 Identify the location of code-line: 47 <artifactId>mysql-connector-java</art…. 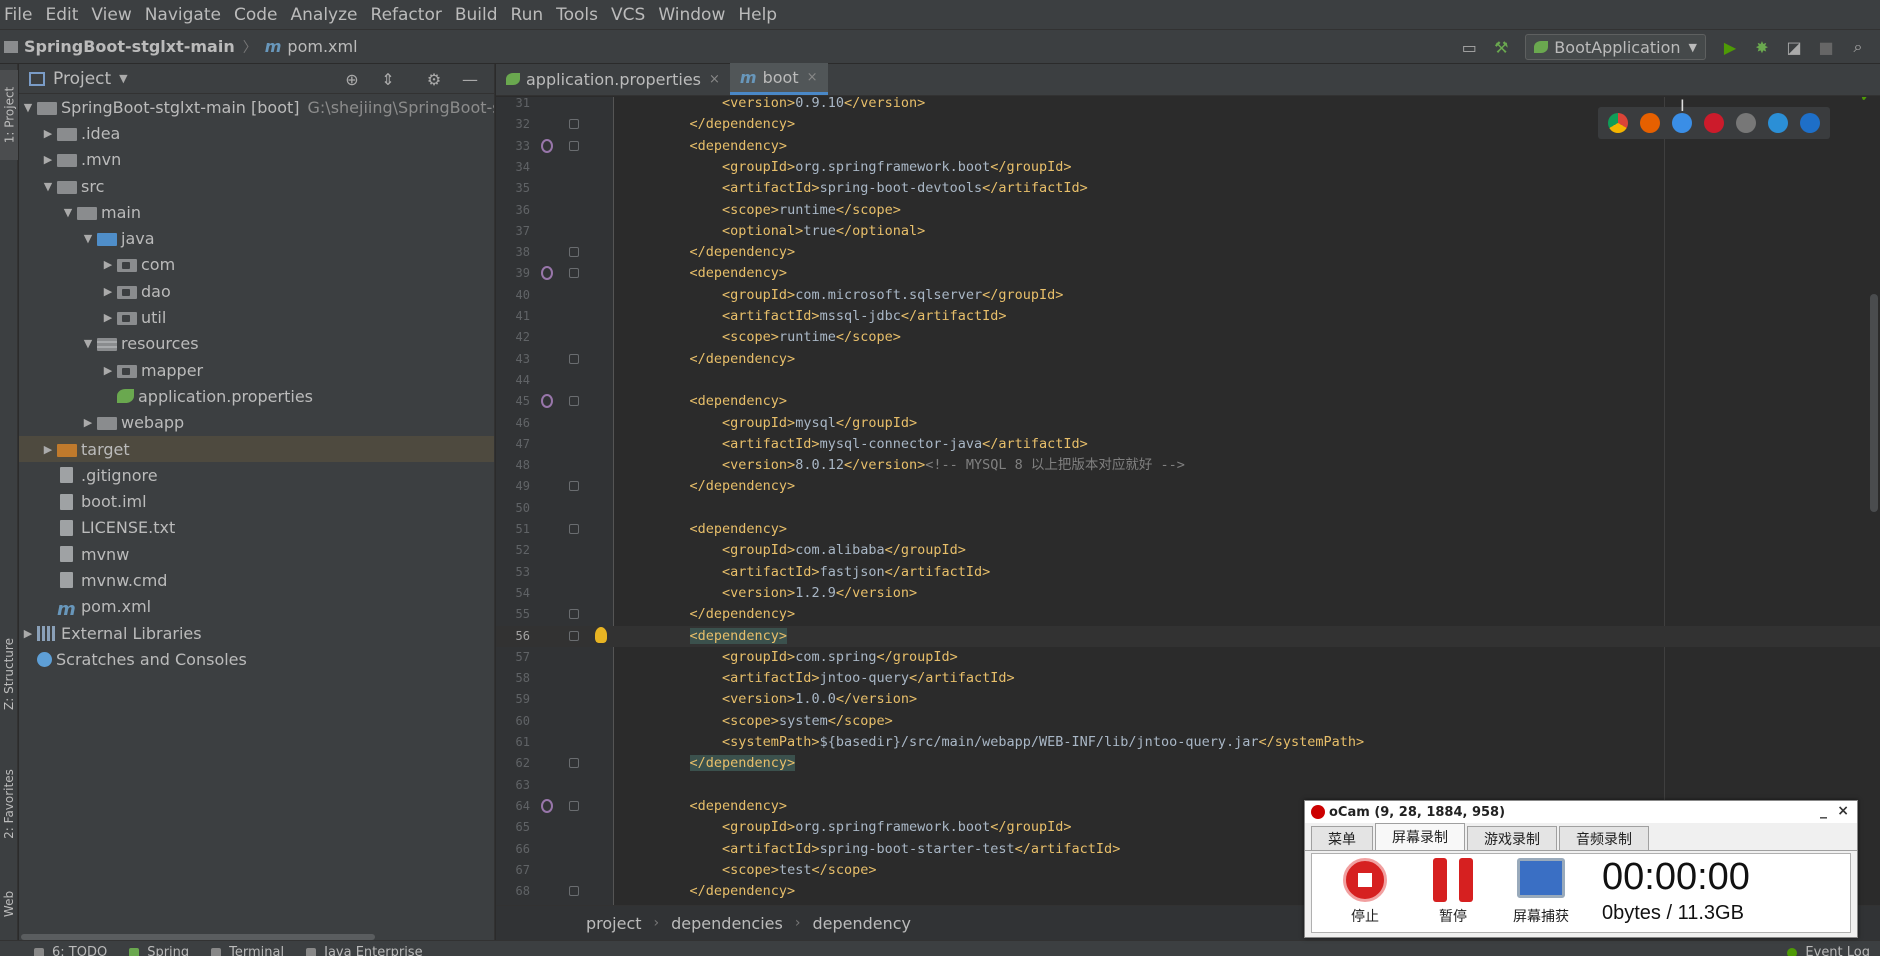
(1188, 444).